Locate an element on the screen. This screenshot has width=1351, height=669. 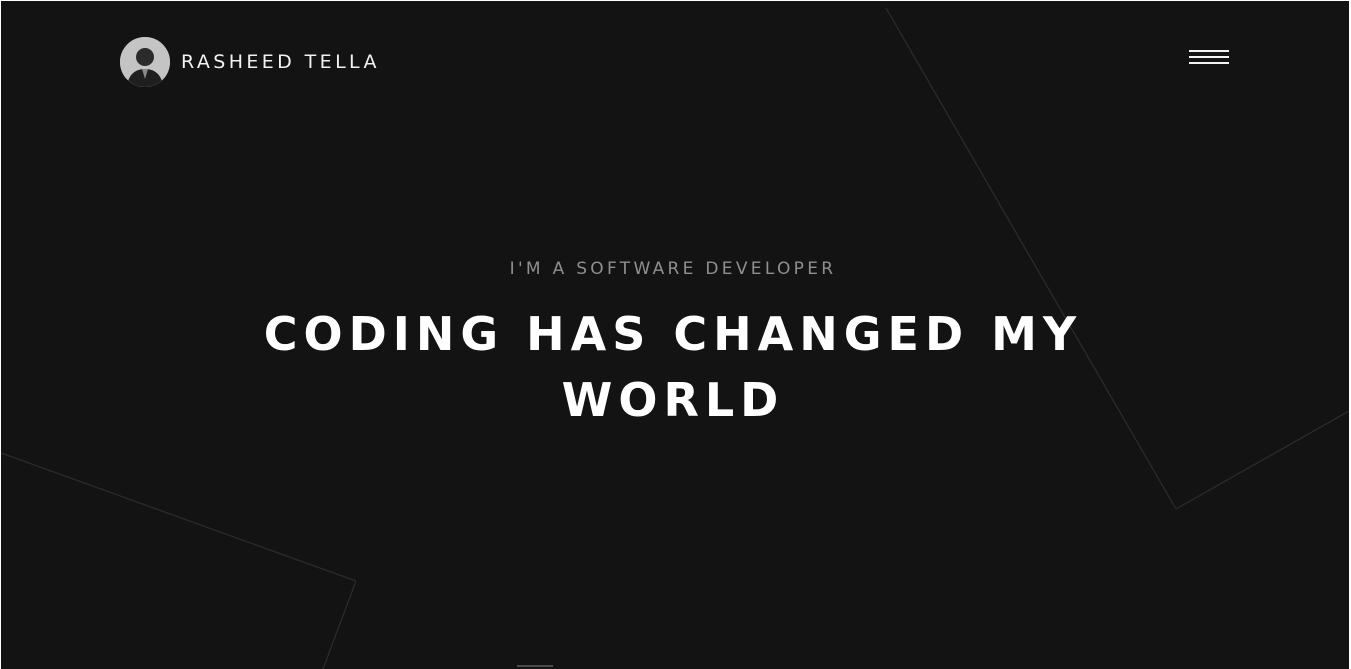
menu-toggle-button is located at coordinates (1210, 59).